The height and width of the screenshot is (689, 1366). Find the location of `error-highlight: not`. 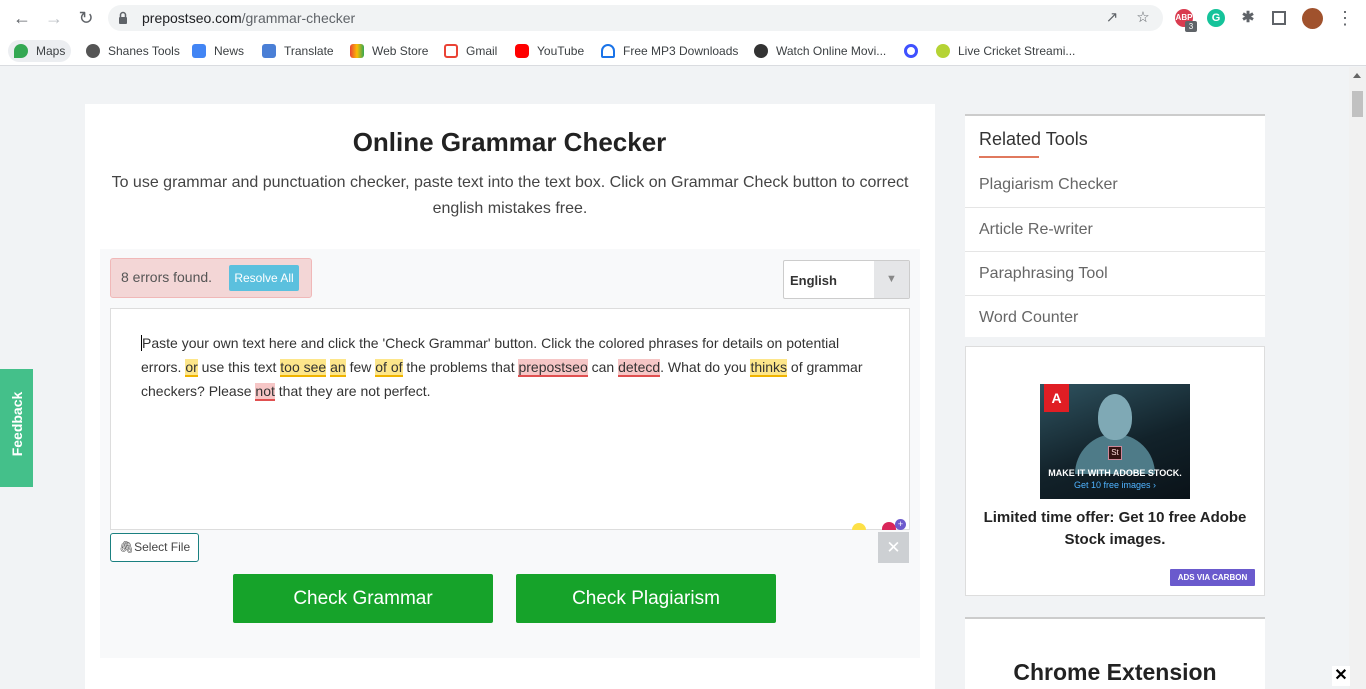

error-highlight: not is located at coordinates (265, 392).